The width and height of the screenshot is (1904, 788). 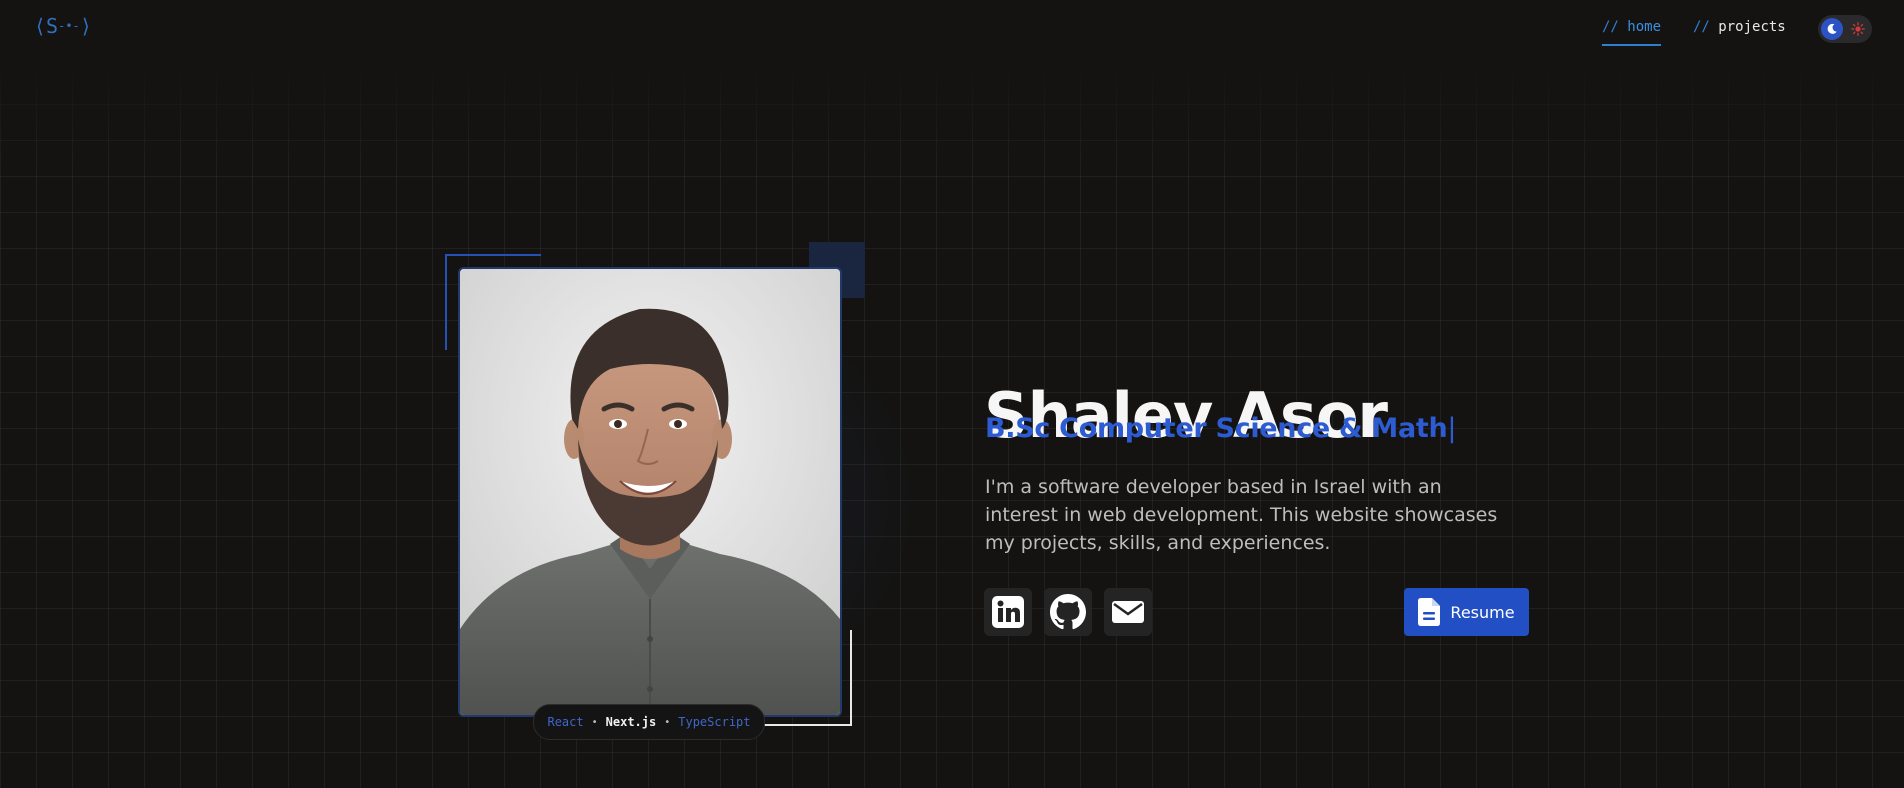 What do you see at coordinates (1845, 29) in the screenshot?
I see `theme-toggle` at bounding box center [1845, 29].